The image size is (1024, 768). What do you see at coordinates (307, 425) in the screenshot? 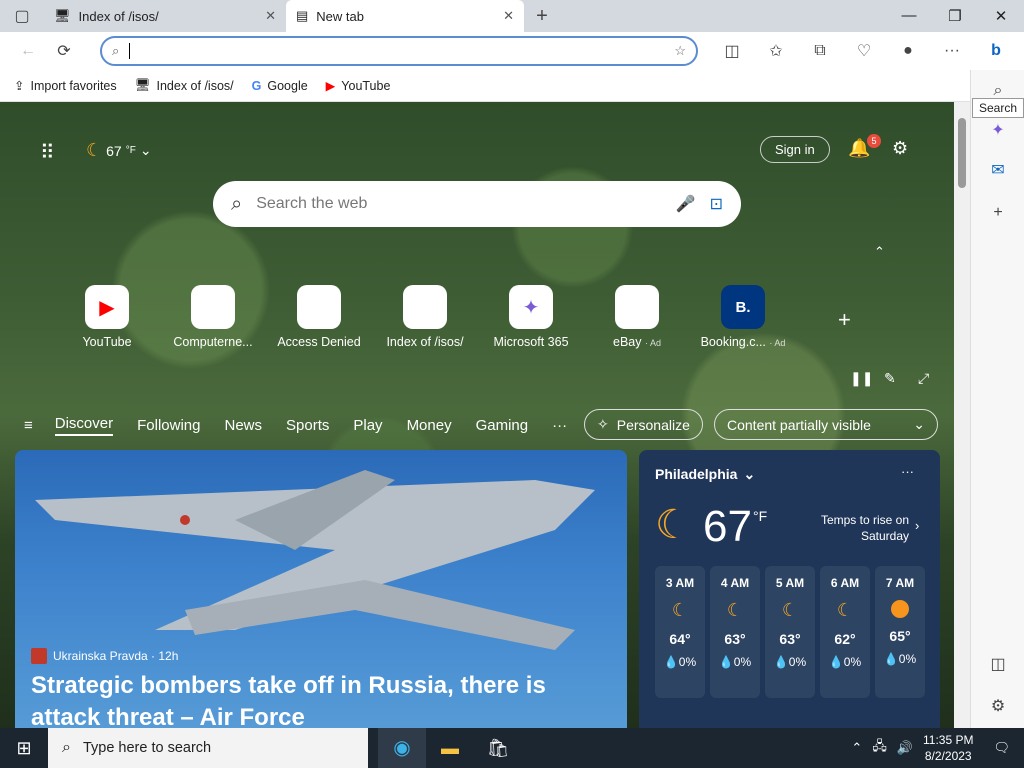
I see `tab-sports: Sports` at bounding box center [307, 425].